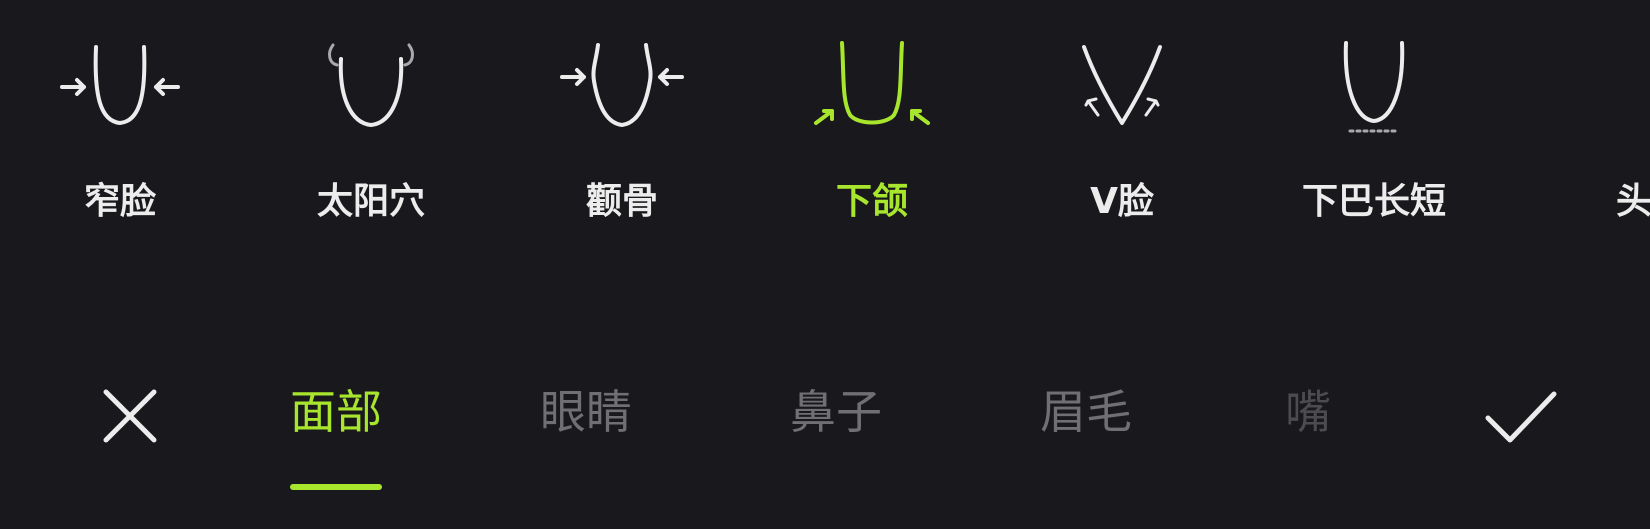 Image resolution: width=1650 pixels, height=529 pixels. Describe the element at coordinates (371, 85) in the screenshot. I see `temple-icon` at that location.